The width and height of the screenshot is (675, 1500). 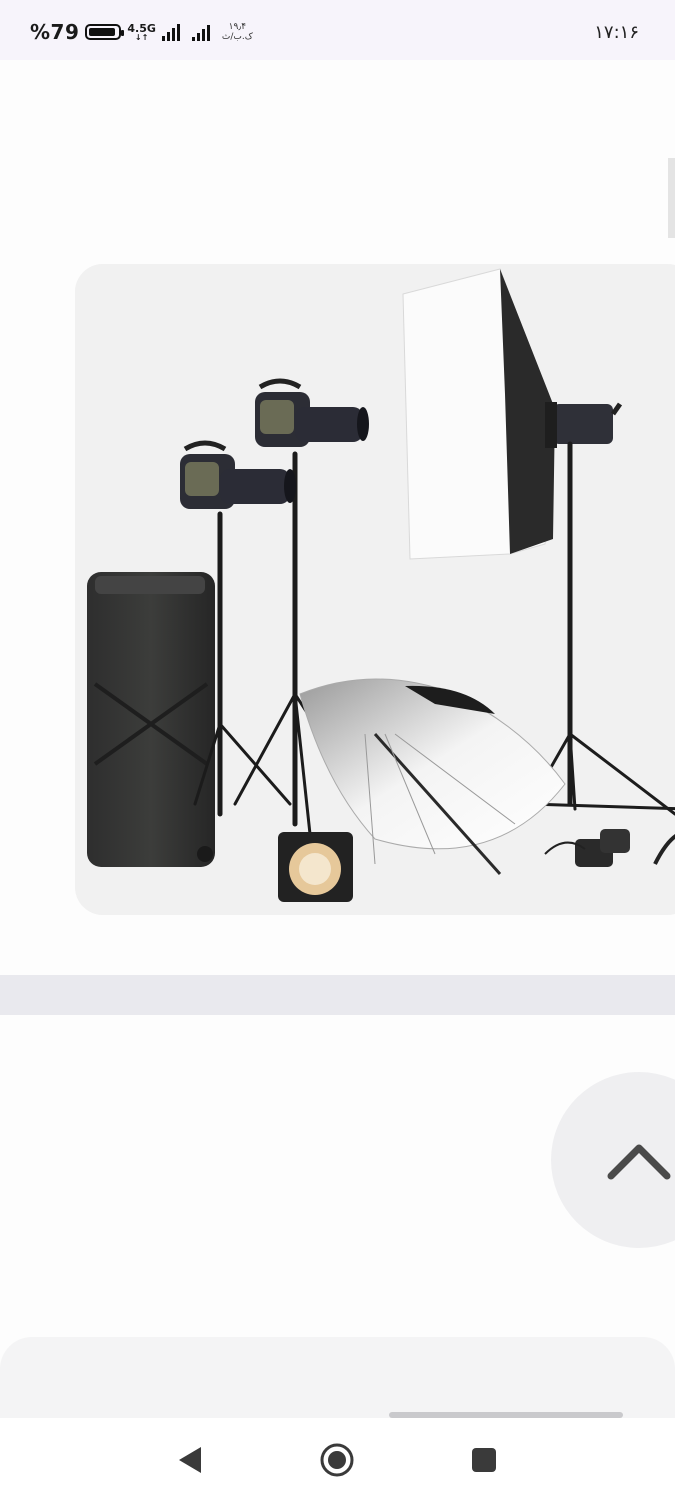 I want to click on barn-door-light, so click(x=315, y=867).